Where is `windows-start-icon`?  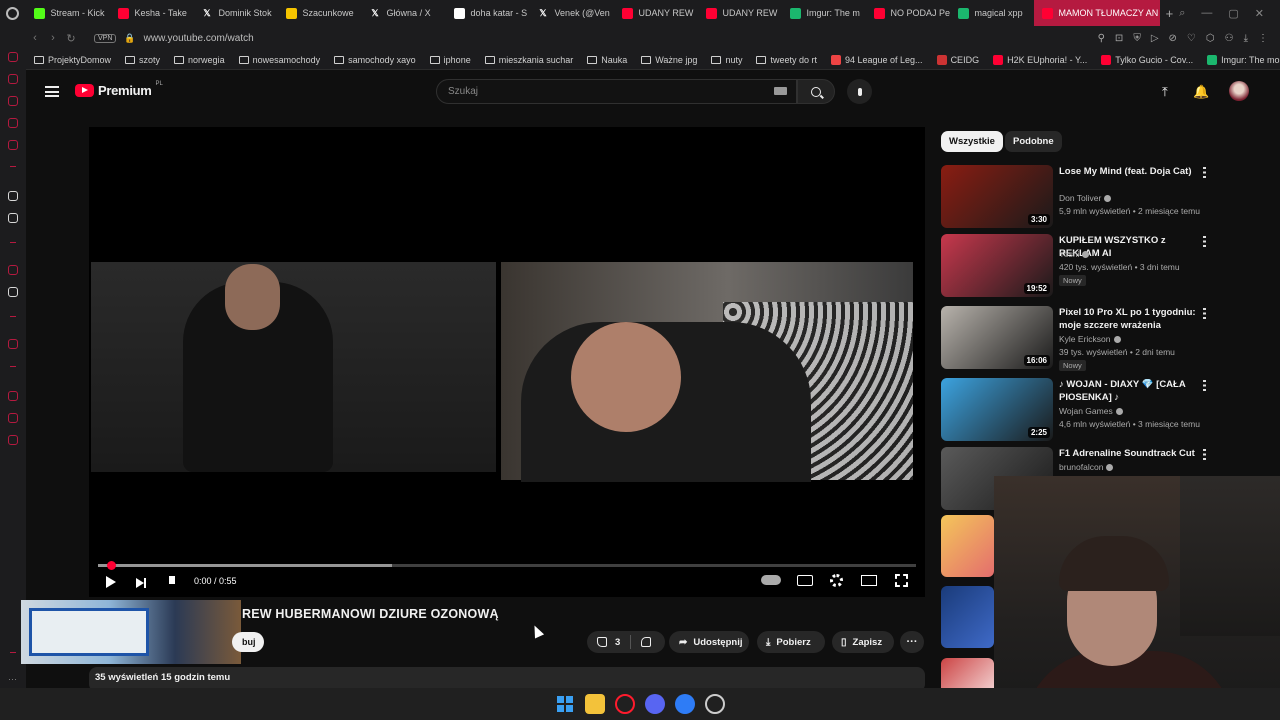 windows-start-icon is located at coordinates (565, 704).